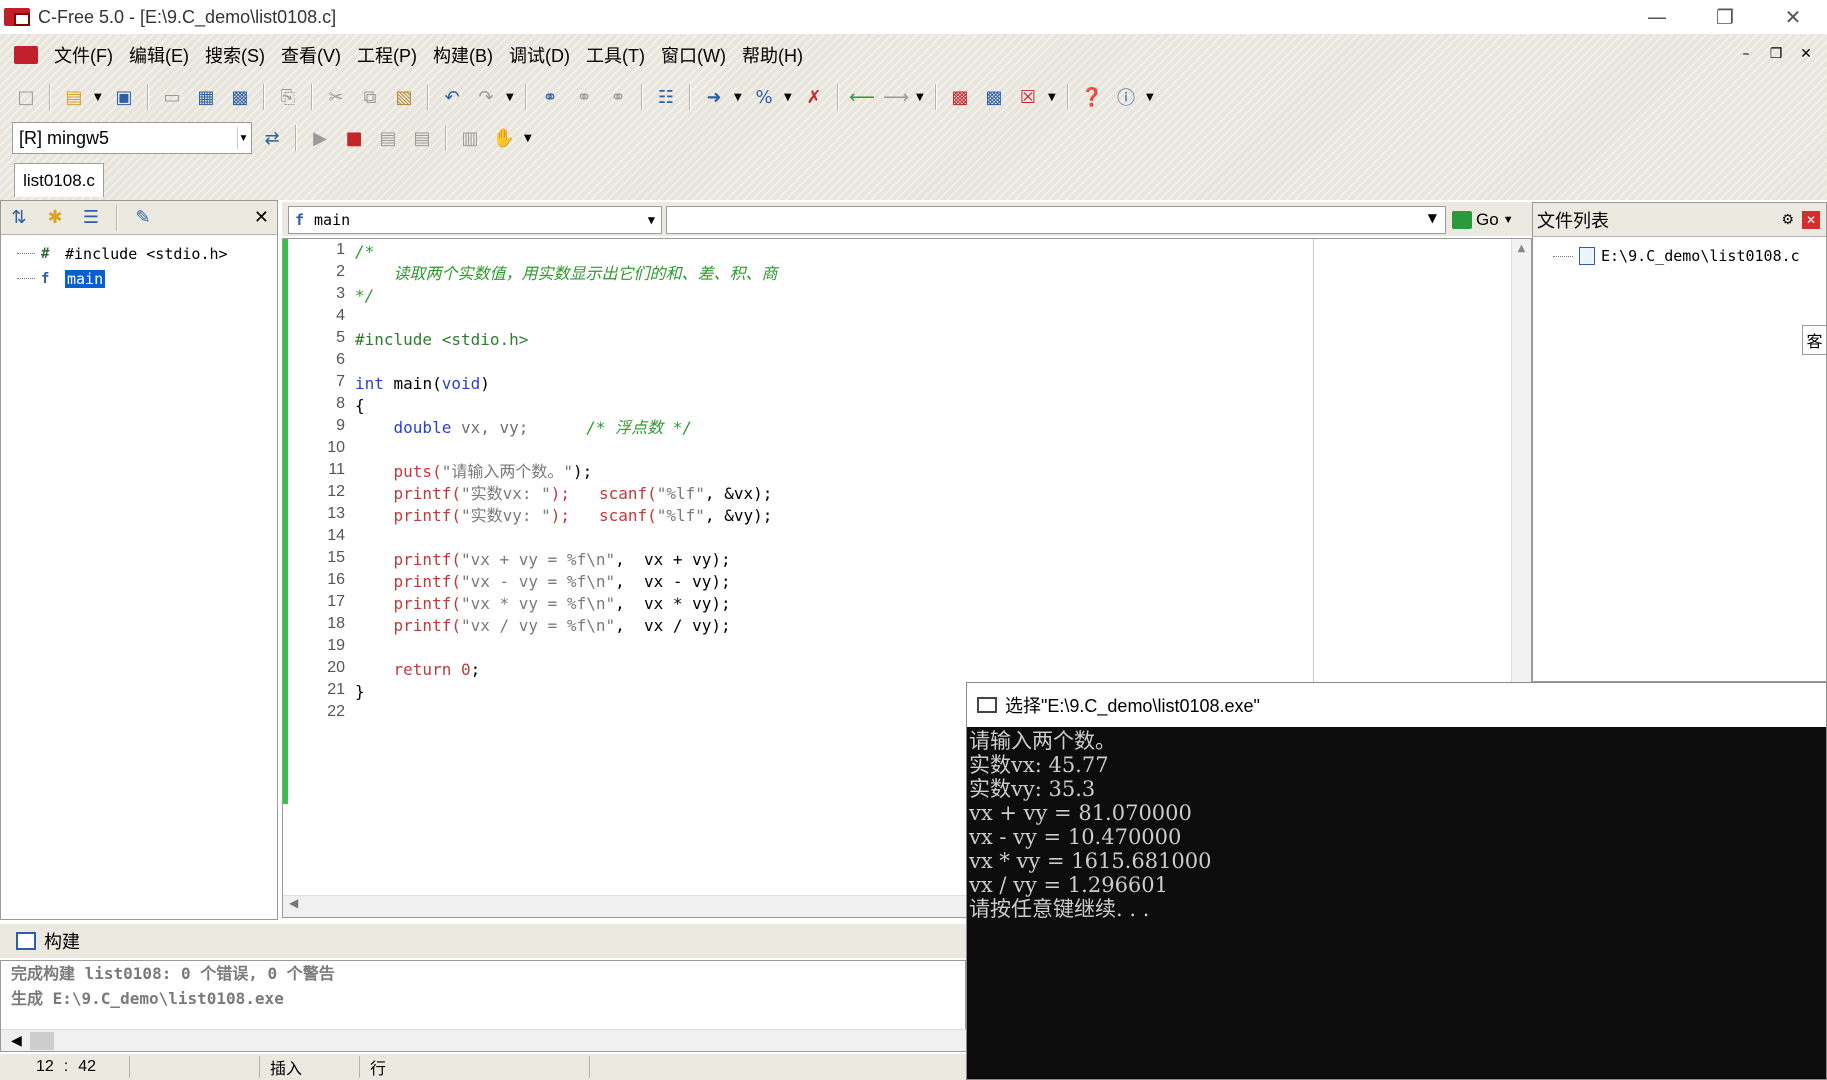 This screenshot has height=1080, width=1827. What do you see at coordinates (1806, 54) in the screenshot?
I see `mdi-close-button: ✕` at bounding box center [1806, 54].